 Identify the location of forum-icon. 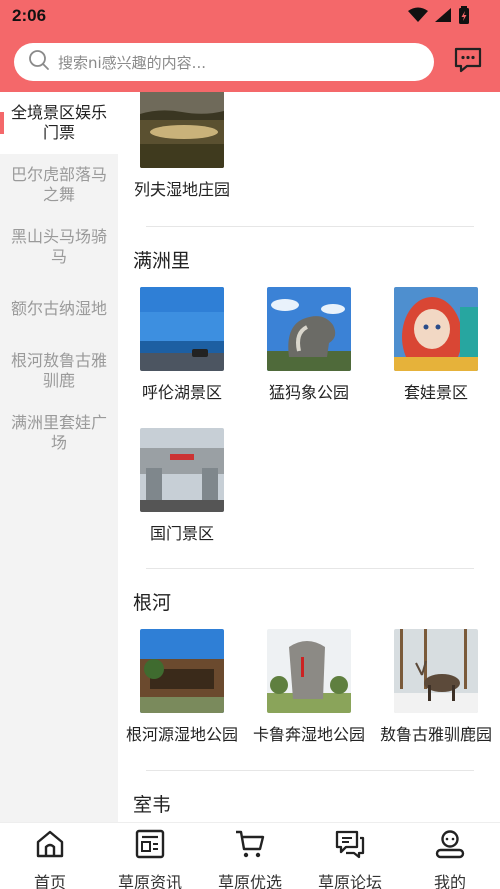
(350, 846).